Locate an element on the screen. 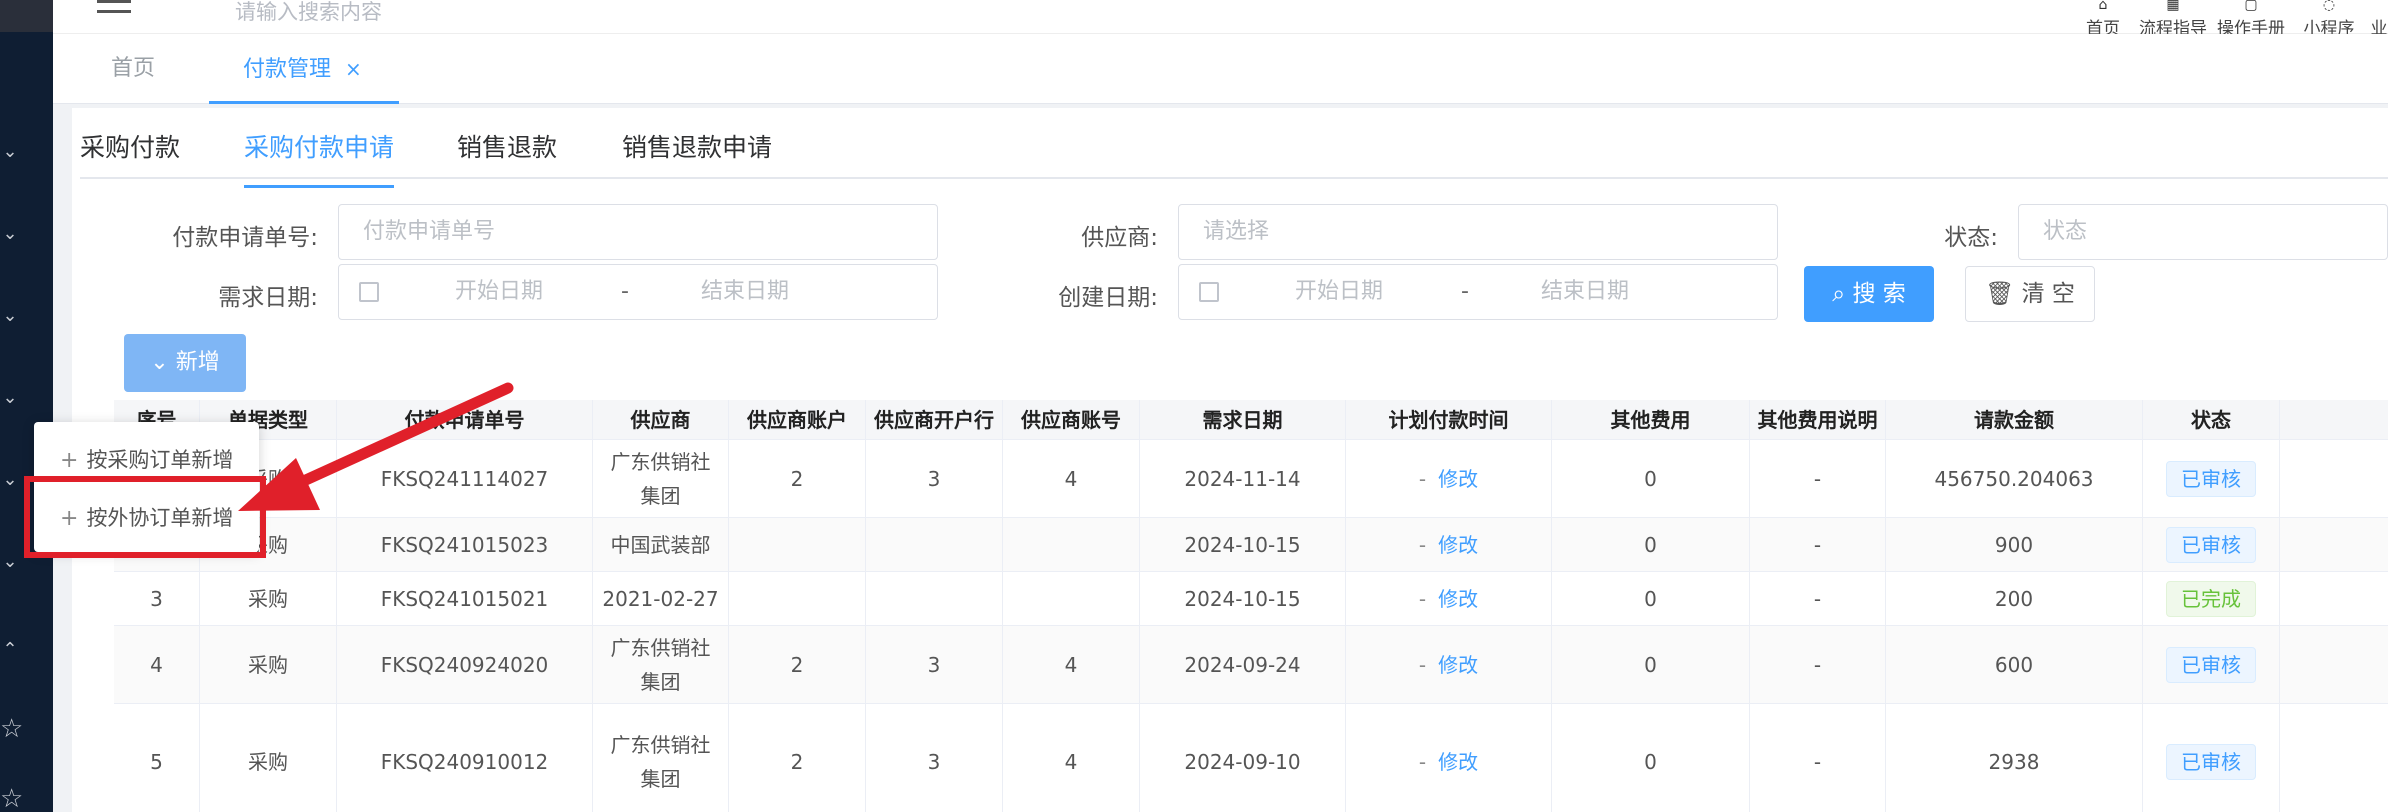 The image size is (2388, 812). cell-amount: 900 is located at coordinates (2014, 544).